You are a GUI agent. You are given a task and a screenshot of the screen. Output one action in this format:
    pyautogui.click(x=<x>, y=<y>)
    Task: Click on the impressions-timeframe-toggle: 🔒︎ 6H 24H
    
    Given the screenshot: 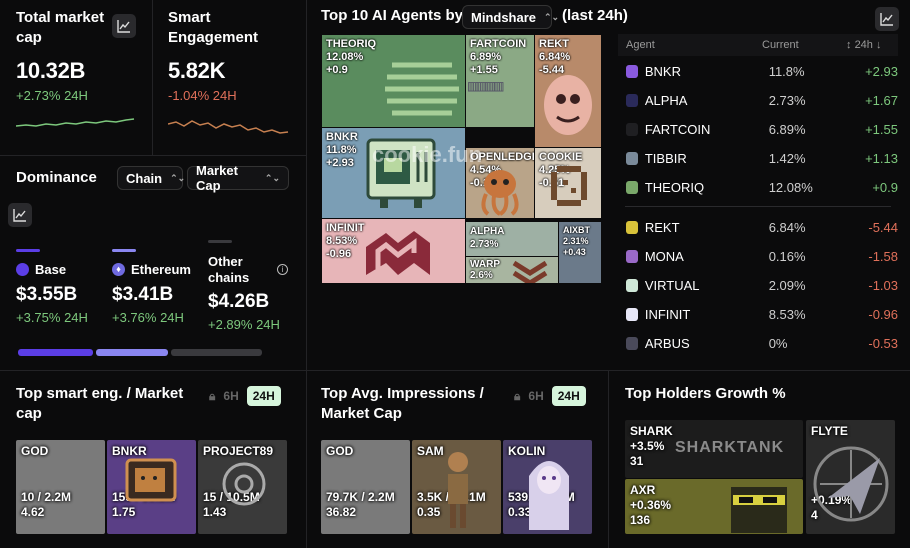 What is the action you would take?
    pyautogui.click(x=550, y=396)
    